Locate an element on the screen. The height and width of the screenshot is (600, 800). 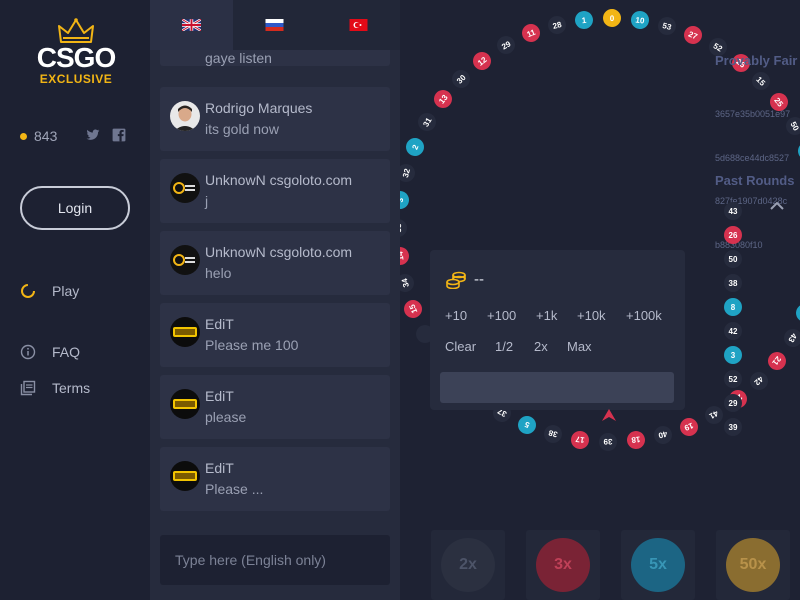
chat-username: Rodrigo Marques is located at coordinates (258, 108).